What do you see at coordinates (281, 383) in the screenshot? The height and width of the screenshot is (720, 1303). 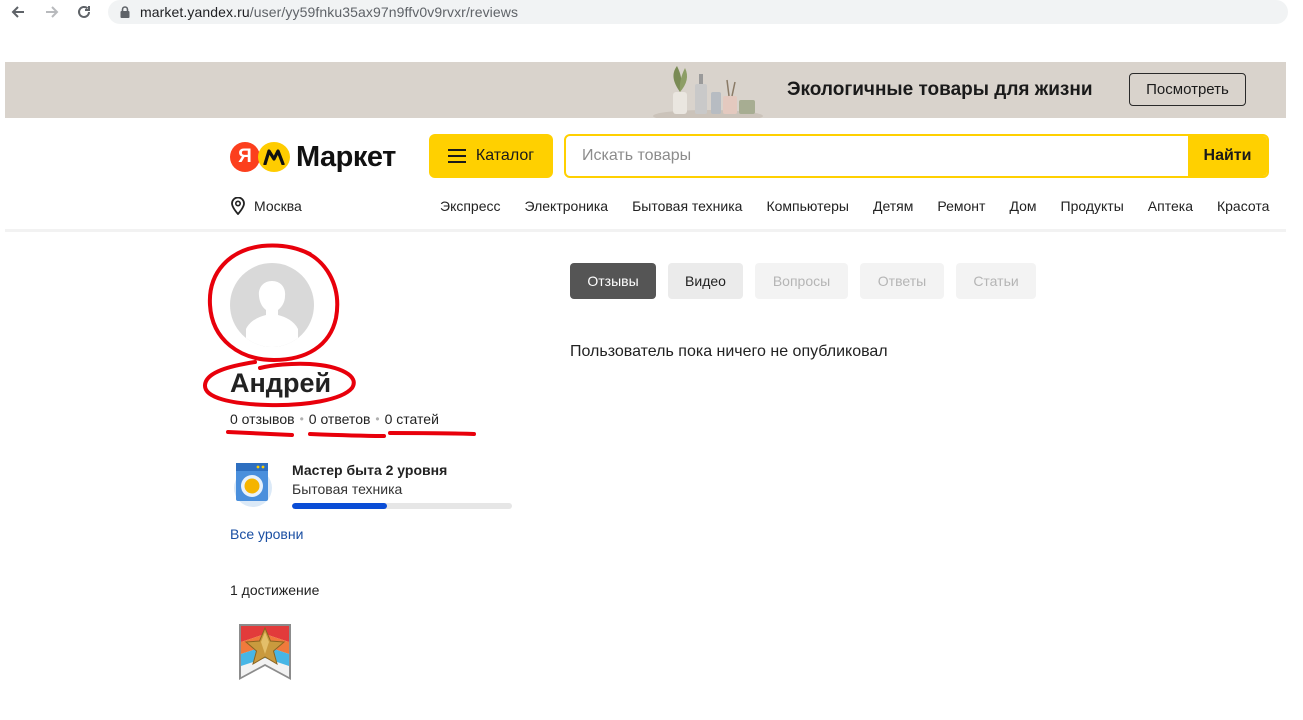 I see `user-name: Андрей` at bounding box center [281, 383].